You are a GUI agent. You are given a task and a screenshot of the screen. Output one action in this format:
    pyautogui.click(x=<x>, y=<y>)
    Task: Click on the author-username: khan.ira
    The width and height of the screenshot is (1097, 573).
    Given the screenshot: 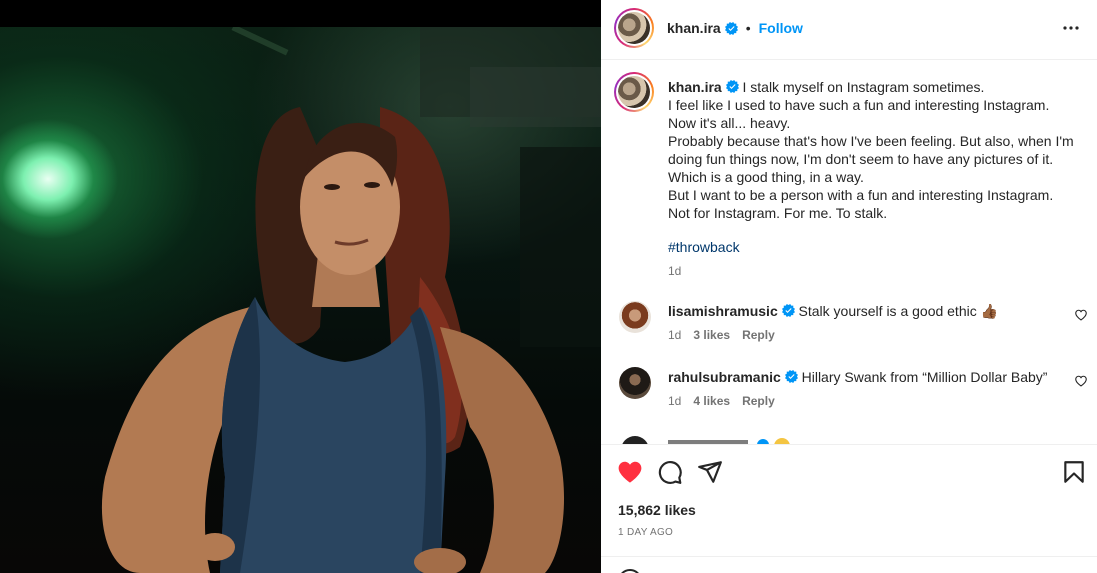 What is the action you would take?
    pyautogui.click(x=694, y=28)
    